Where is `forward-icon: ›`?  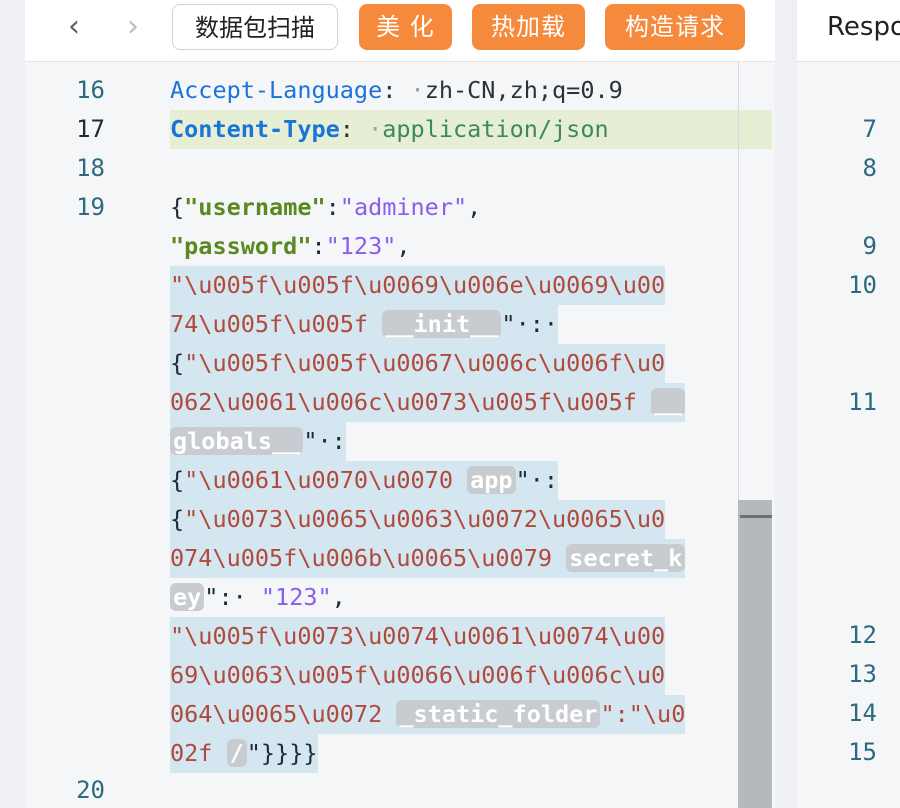
forward-icon: › is located at coordinates (133, 27).